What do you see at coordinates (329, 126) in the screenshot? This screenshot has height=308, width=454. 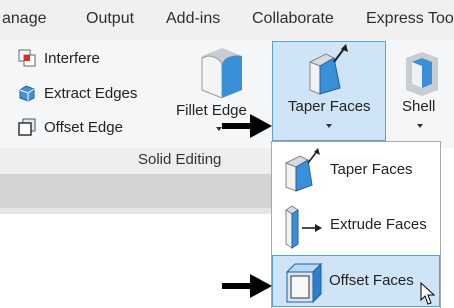 I see `taper-faces-dropdown-icon` at bounding box center [329, 126].